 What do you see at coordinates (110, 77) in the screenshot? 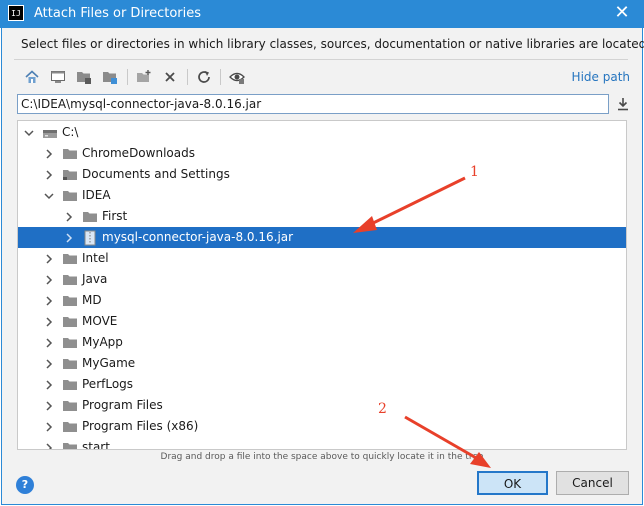
I see `module-icon` at bounding box center [110, 77].